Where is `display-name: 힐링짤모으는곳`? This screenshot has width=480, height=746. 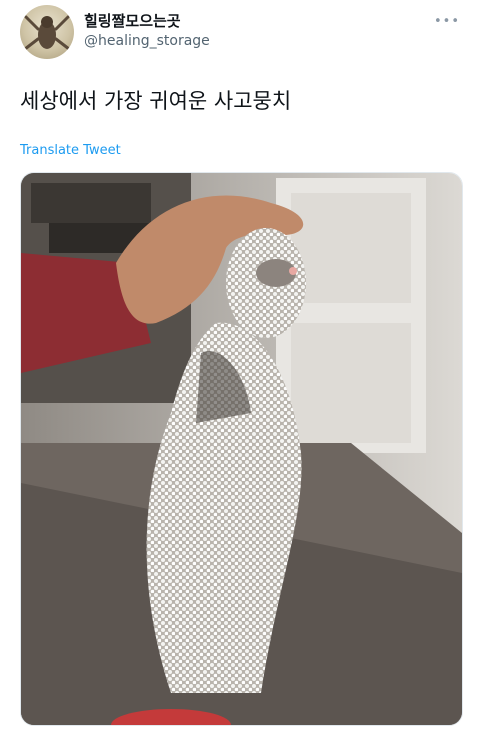
display-name: 힐링짤모으는곳 is located at coordinates (132, 20).